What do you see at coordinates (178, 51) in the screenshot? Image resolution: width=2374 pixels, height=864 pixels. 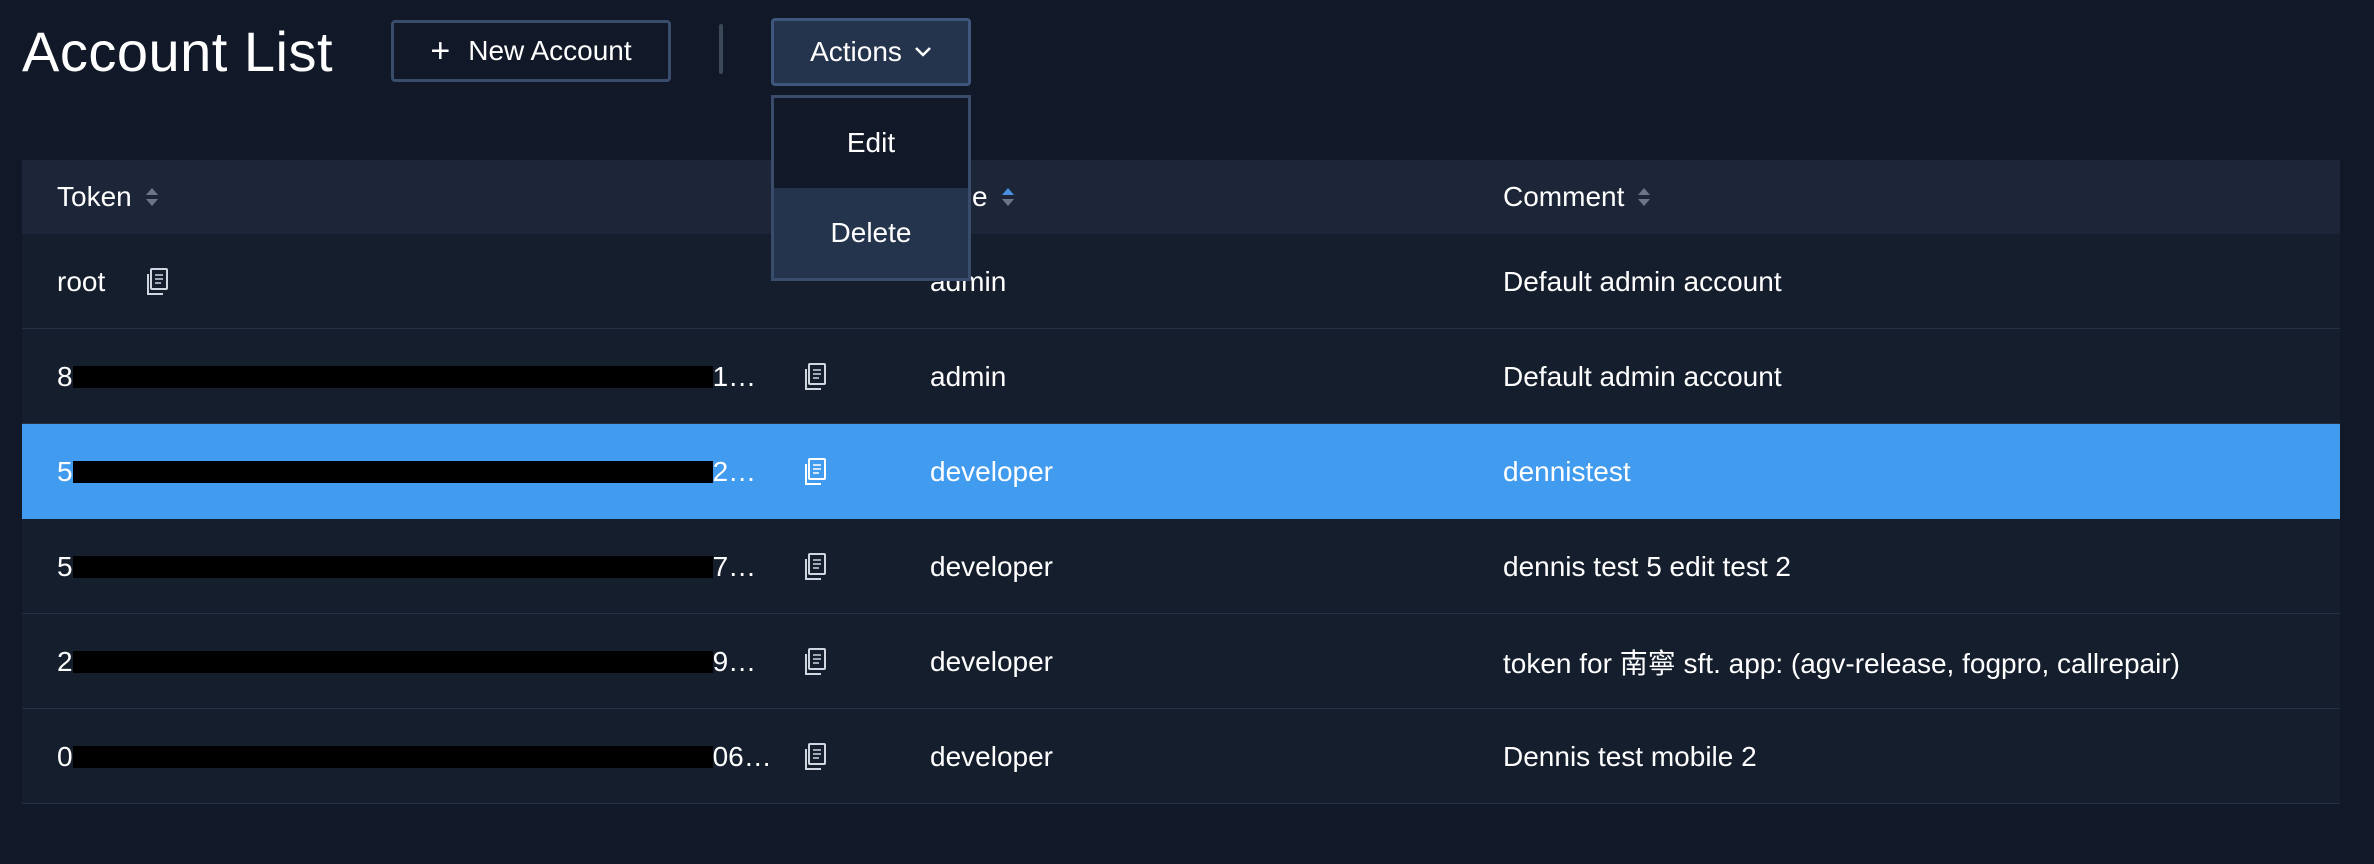 I see `page-title: Account List` at bounding box center [178, 51].